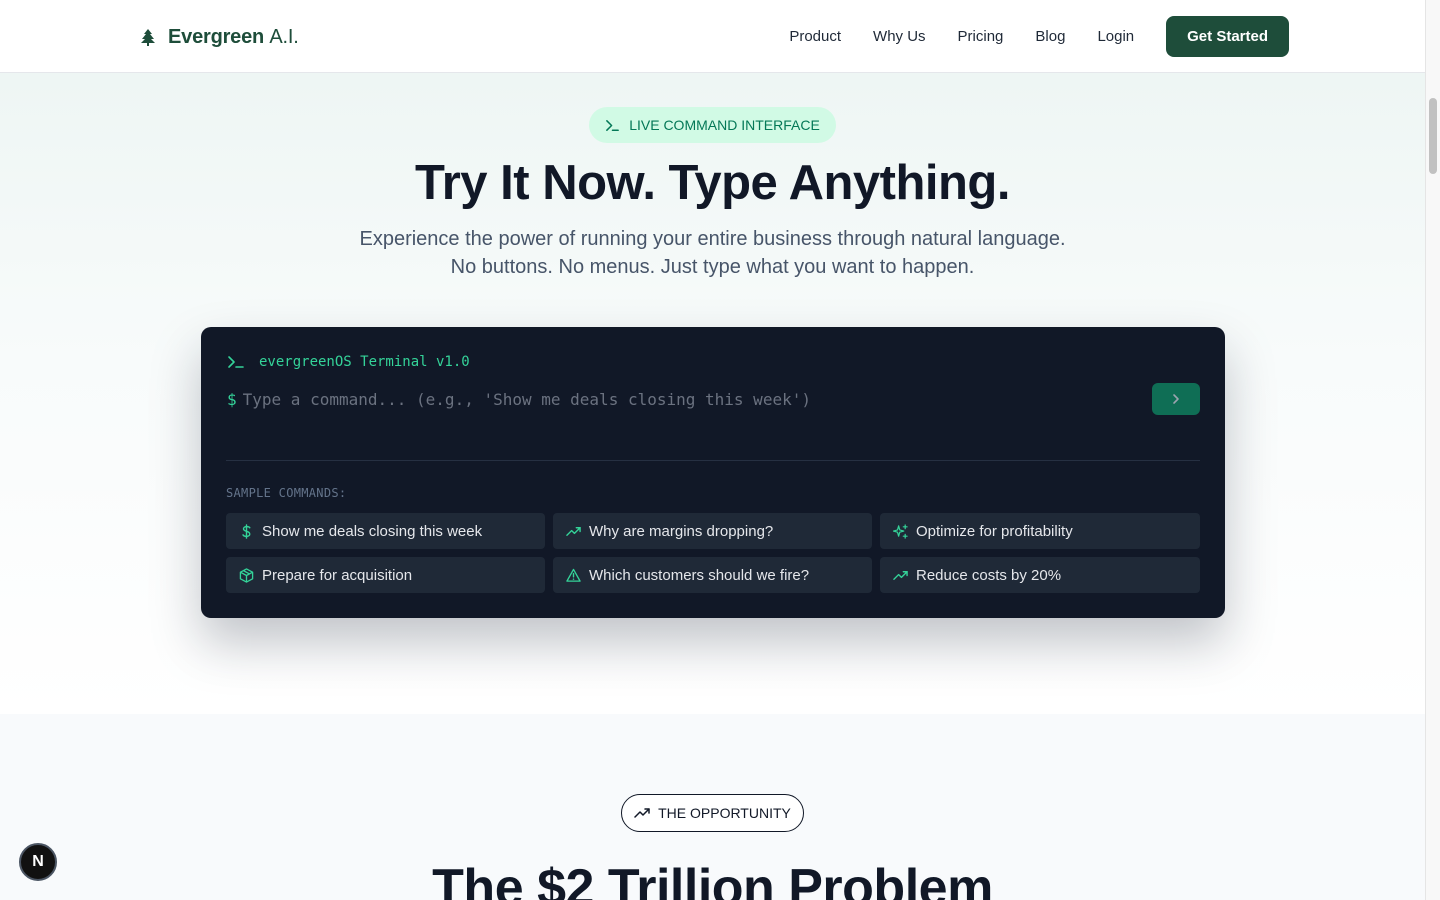  What do you see at coordinates (994, 531) in the screenshot?
I see `sample-command-label: Optimize for profitability` at bounding box center [994, 531].